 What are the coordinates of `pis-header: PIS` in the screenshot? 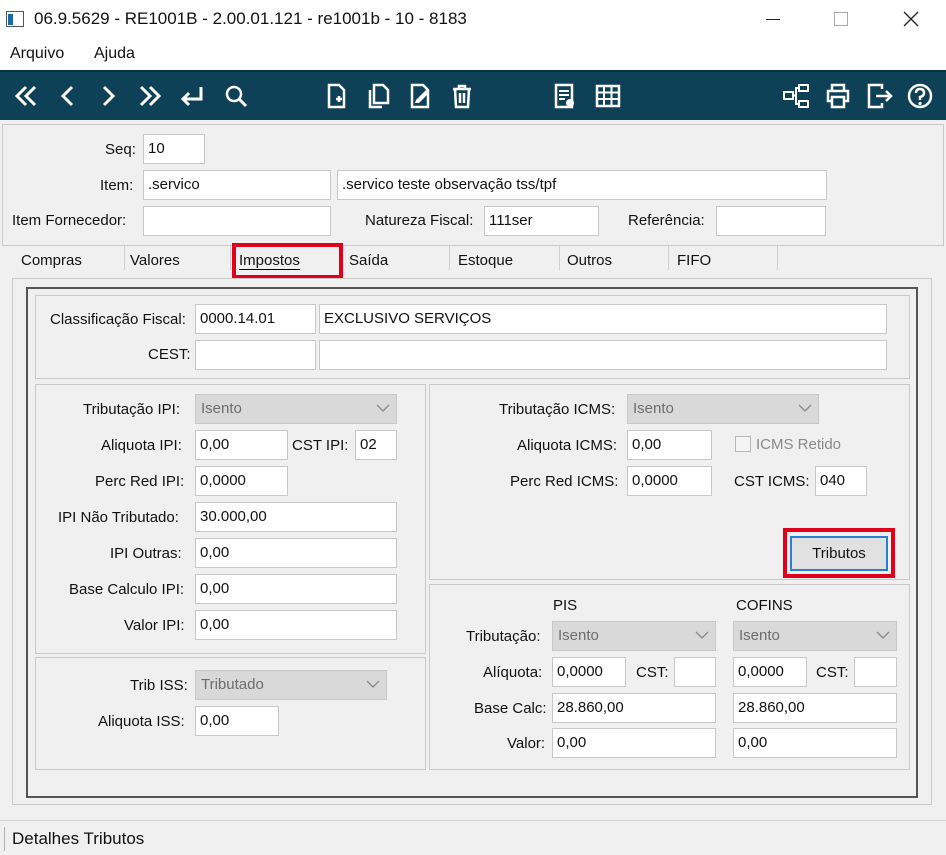 It's located at (565, 605).